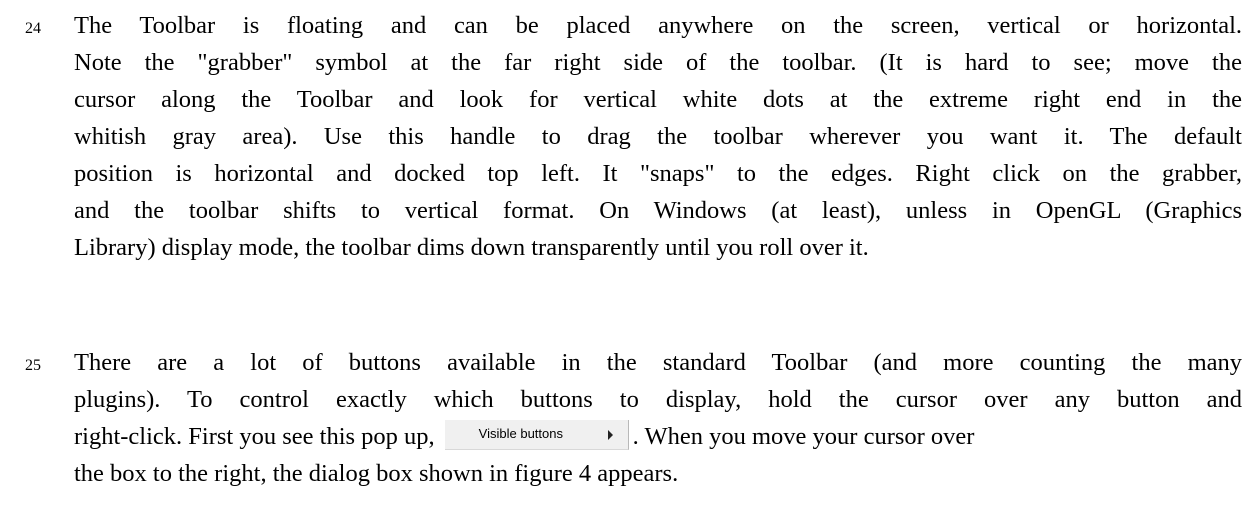 The width and height of the screenshot is (1258, 512). Describe the element at coordinates (254, 436) in the screenshot. I see `line-text-before-popup: right-click. First you see this pop up,` at that location.